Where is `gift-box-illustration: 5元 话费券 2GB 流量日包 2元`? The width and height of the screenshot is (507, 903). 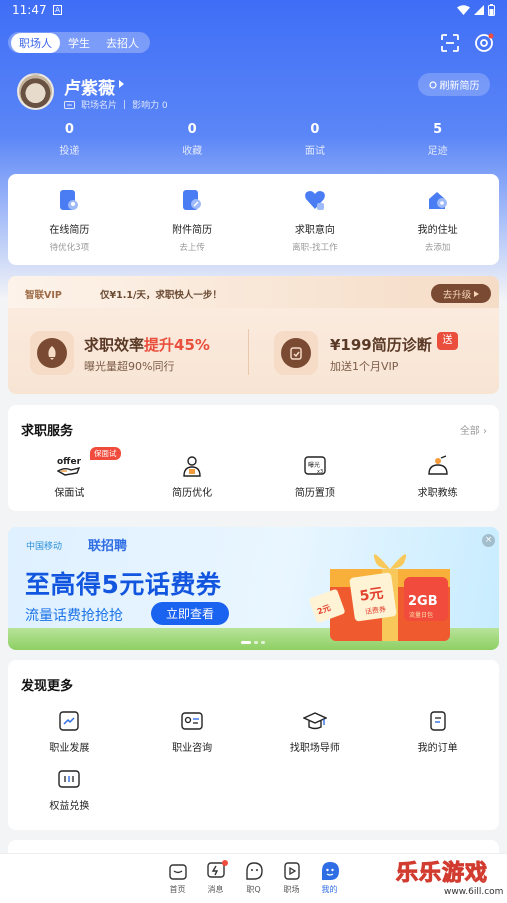
gift-box-illustration: 5元 话费券 2GB 流量日包 2元 is located at coordinates (379, 597).